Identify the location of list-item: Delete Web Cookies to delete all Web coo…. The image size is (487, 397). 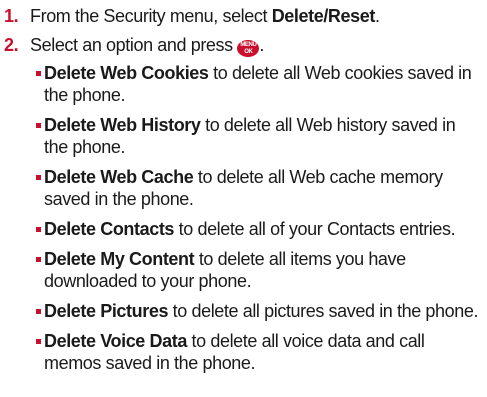
(258, 84).